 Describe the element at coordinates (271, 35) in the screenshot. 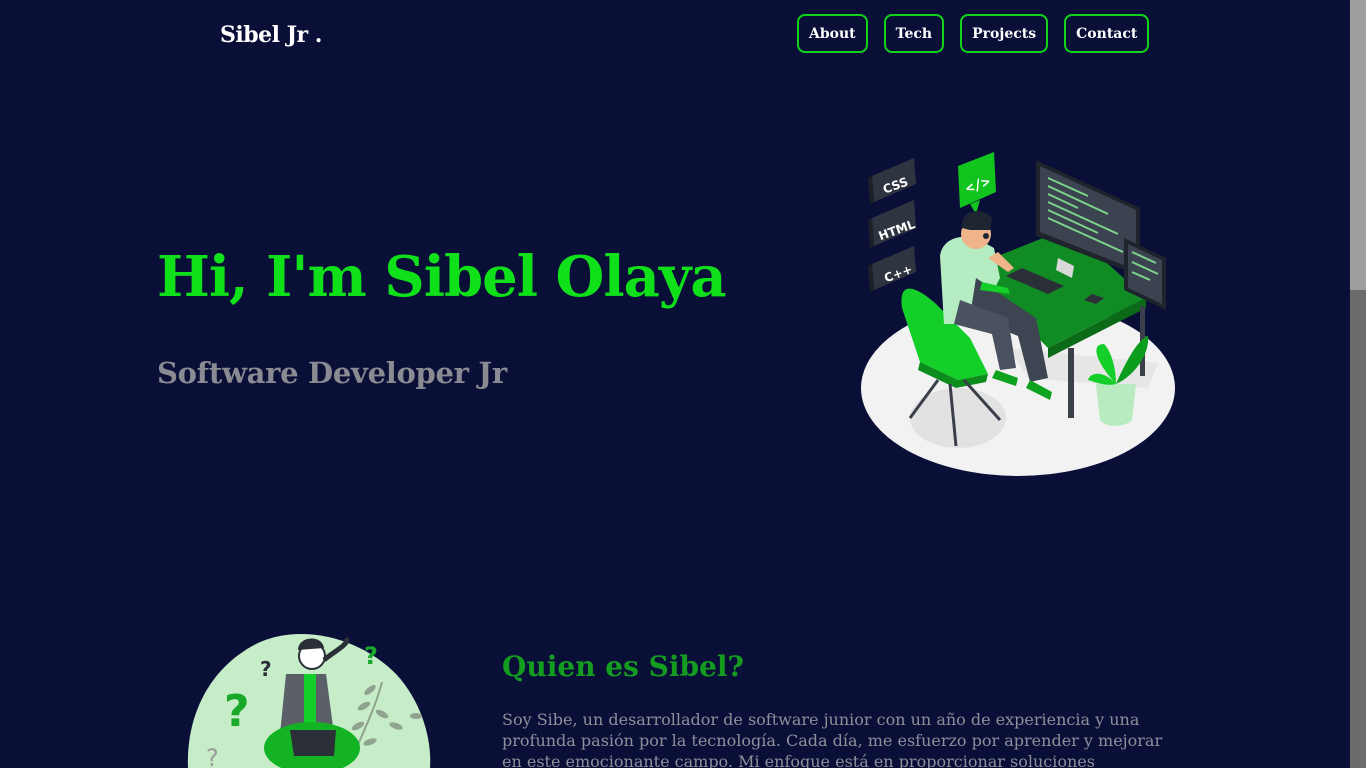

I see `site-logo: Sibel Jr .` at that location.